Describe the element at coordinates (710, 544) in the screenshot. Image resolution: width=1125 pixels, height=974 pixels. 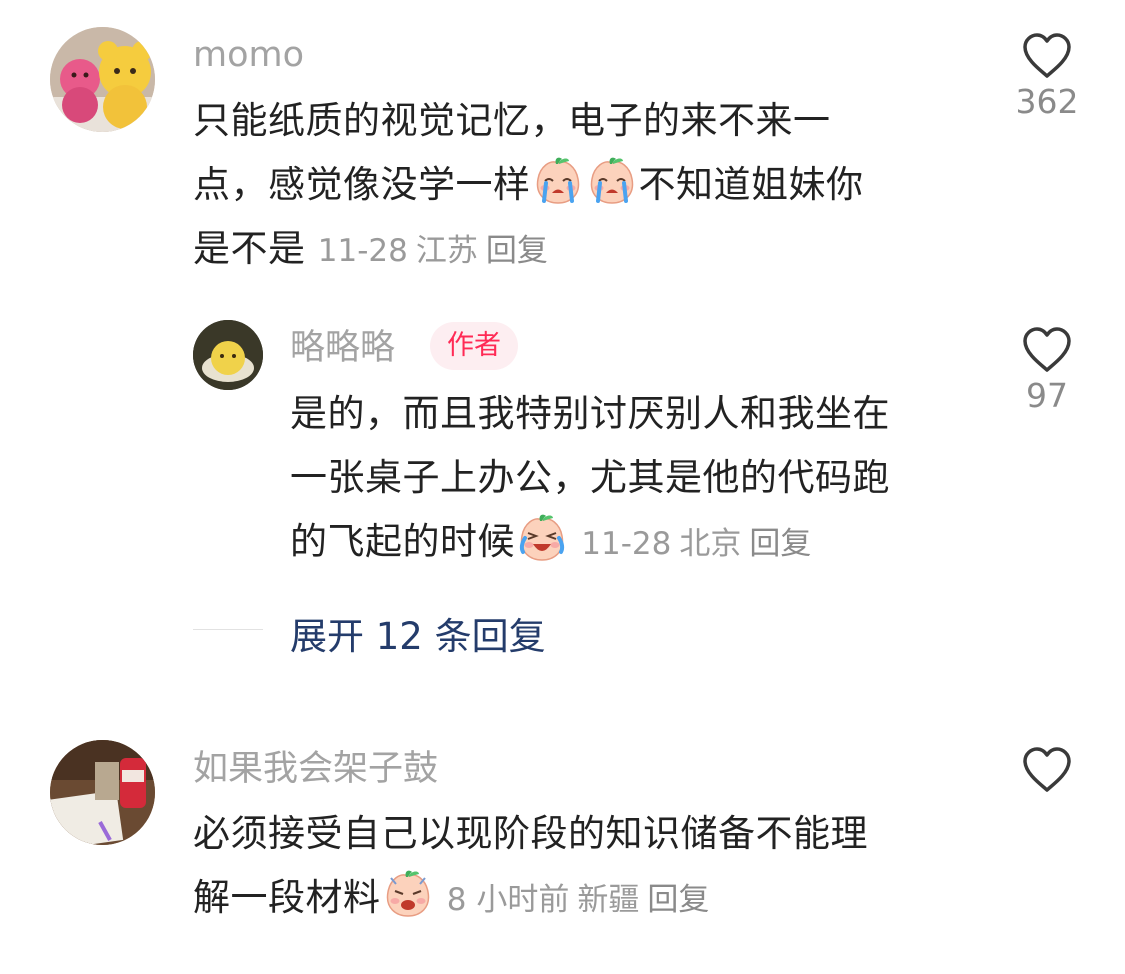
I see `reply-location: 北京` at that location.